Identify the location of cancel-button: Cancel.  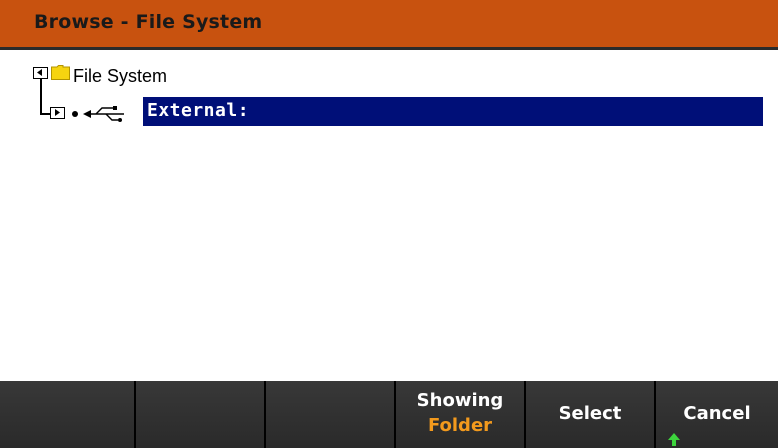
(717, 414).